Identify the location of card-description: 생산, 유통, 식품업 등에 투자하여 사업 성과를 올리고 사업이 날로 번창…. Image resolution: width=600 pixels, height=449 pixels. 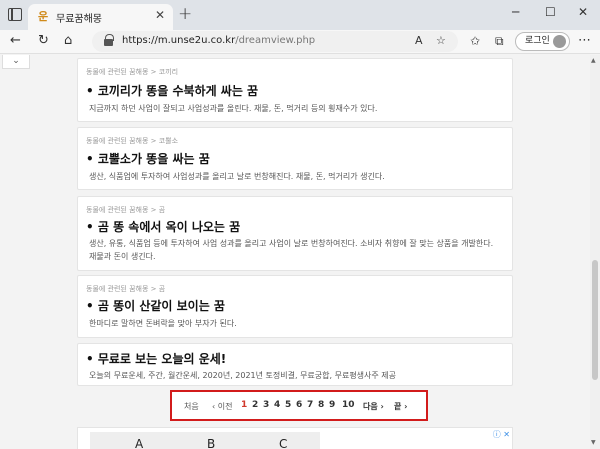
(291, 250).